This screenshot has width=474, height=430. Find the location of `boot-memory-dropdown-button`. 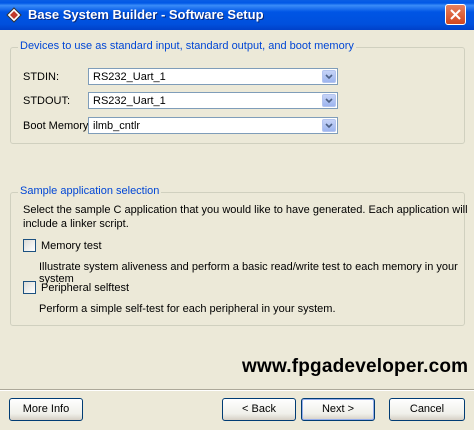

boot-memory-dropdown-button is located at coordinates (329, 125).